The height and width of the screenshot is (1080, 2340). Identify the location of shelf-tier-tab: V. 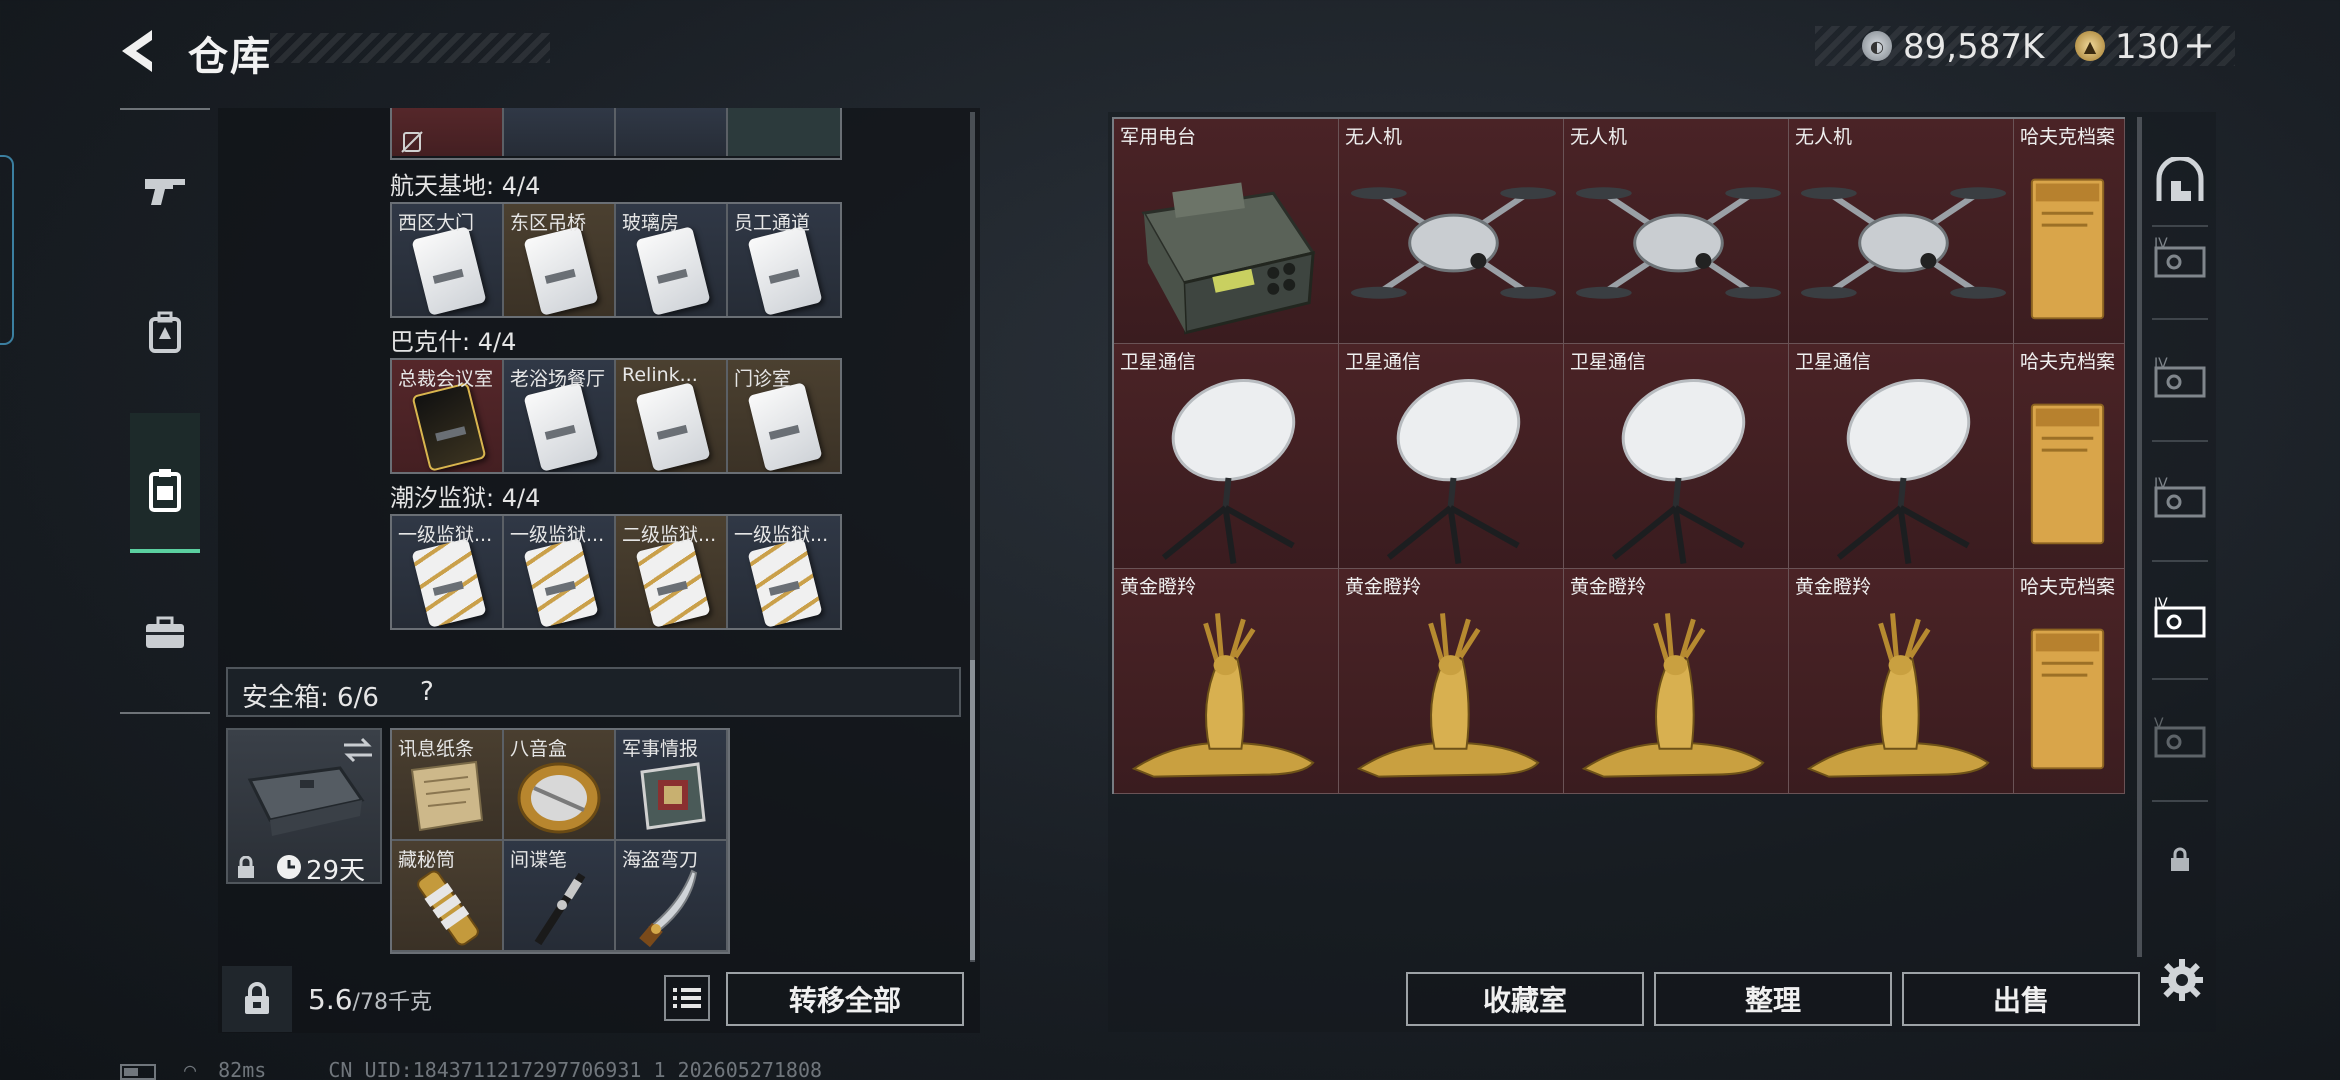
(2180, 738).